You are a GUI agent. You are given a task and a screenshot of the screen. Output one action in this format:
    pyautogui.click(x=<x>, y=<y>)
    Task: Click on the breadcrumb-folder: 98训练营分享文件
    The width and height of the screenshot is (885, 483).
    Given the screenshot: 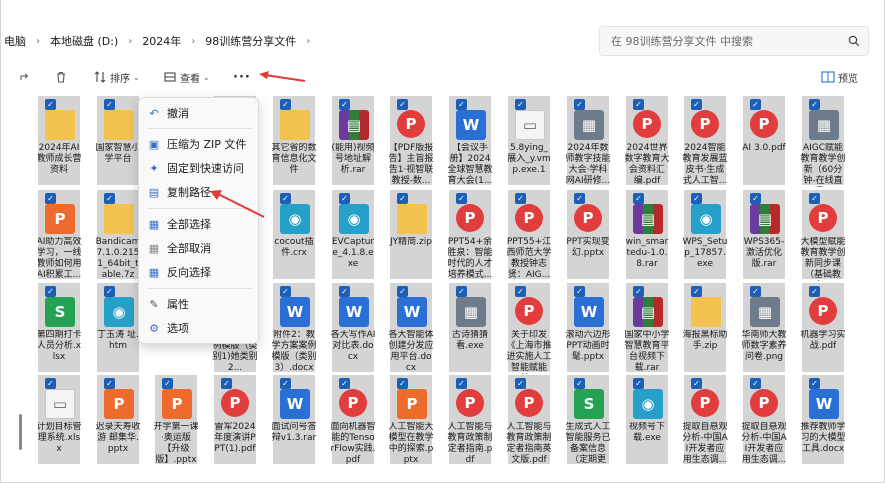 What is the action you would take?
    pyautogui.click(x=250, y=41)
    